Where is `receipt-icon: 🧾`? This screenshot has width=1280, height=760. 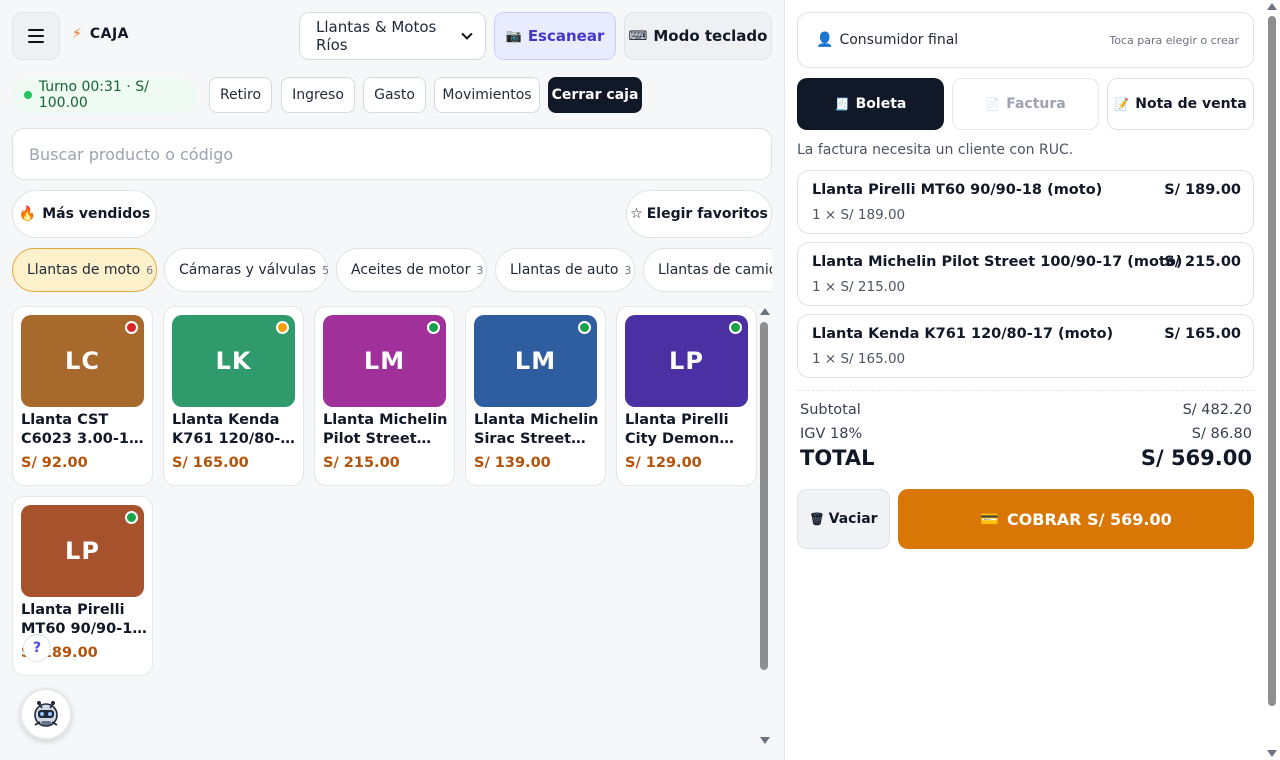
receipt-icon: 🧾 is located at coordinates (842, 104).